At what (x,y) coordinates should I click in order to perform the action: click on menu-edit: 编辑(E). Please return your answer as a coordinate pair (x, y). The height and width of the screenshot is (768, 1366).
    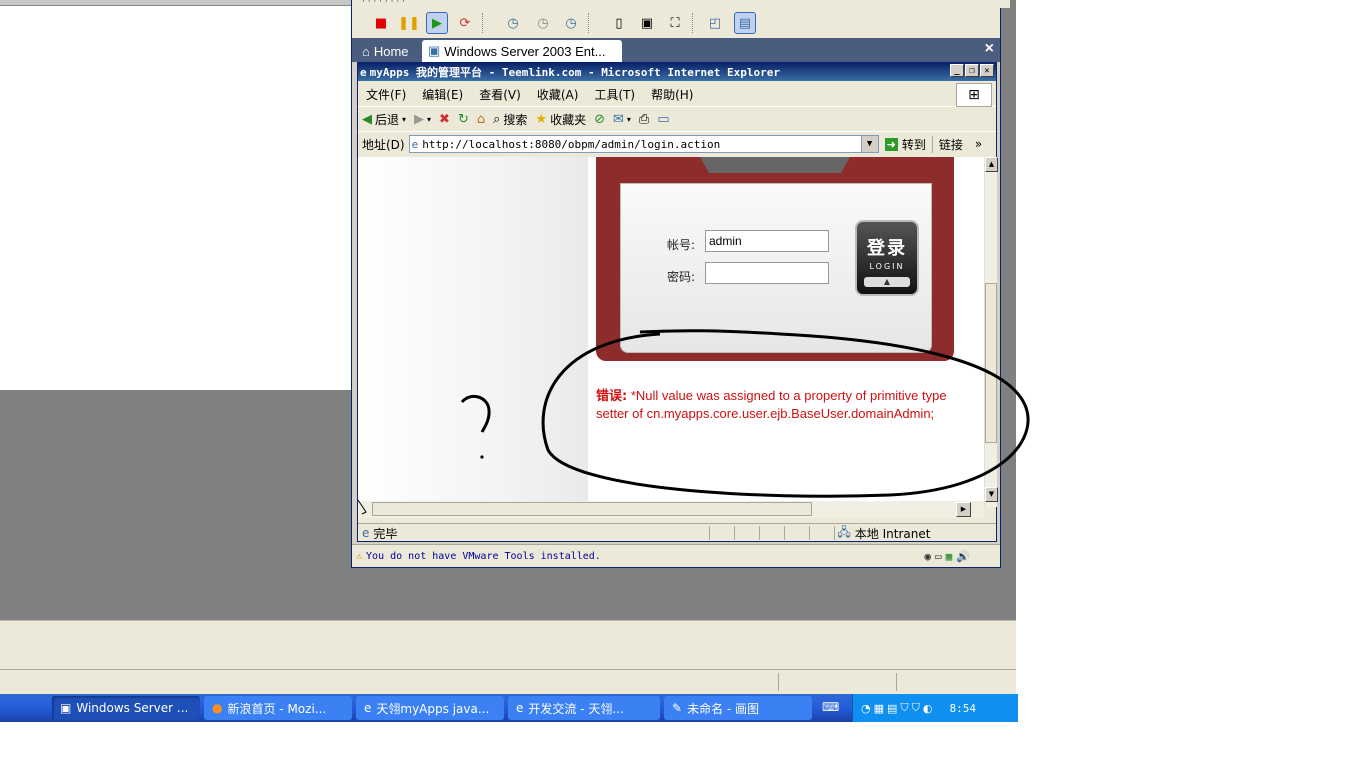
    Looking at the image, I should click on (442, 94).